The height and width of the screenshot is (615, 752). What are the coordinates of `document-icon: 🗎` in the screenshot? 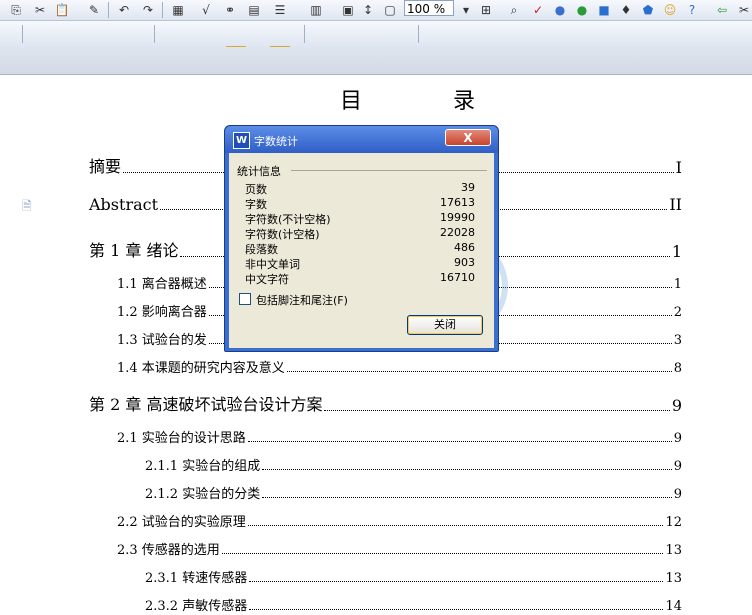 It's located at (28, 205).